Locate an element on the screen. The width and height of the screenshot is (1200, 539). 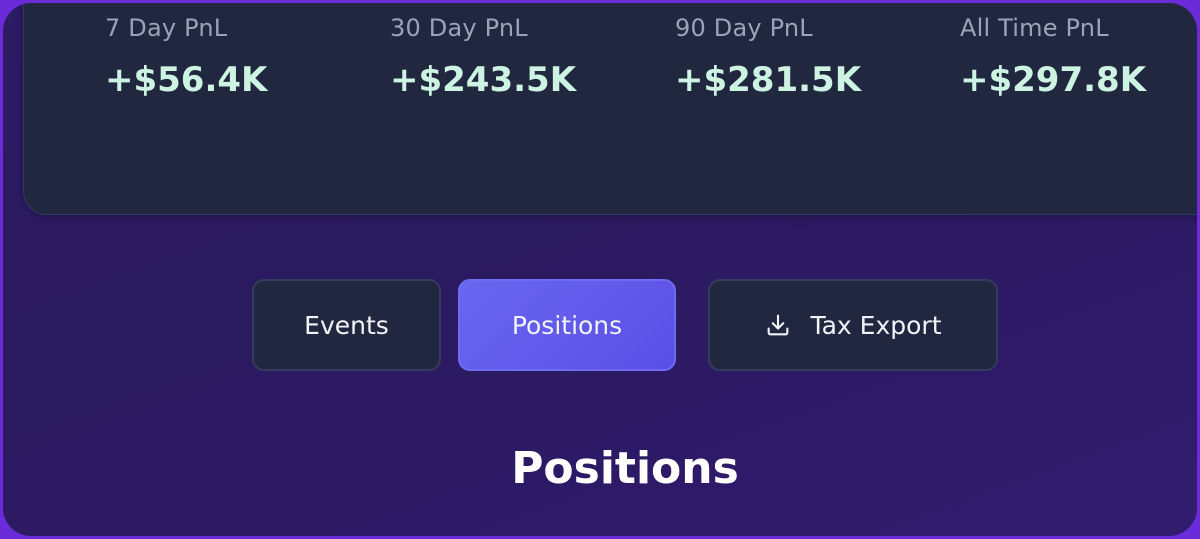
stat-value: +$281.5K is located at coordinates (768, 80).